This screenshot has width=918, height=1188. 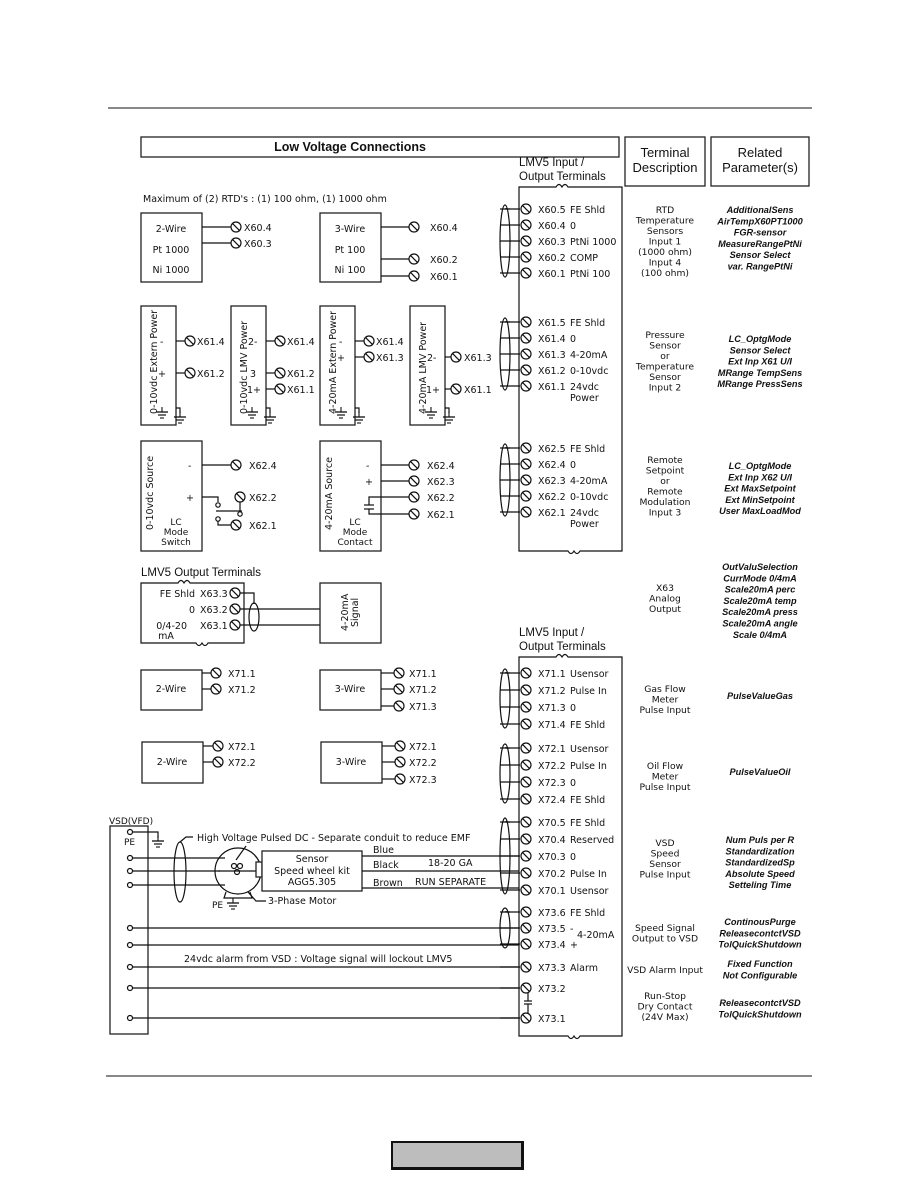 I want to click on x63-row-label: 0, so click(x=192, y=610).